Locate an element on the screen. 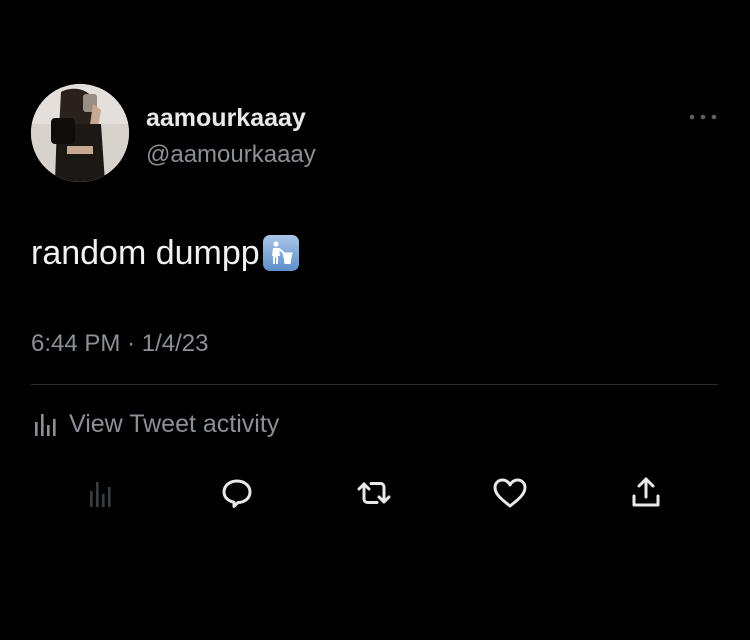 The width and height of the screenshot is (750, 640). tweet-date: 1/4/23 is located at coordinates (175, 343).